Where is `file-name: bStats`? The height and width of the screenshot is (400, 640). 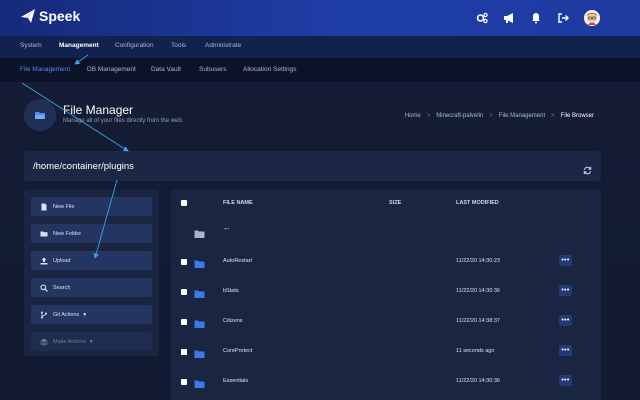
file-name: bStats is located at coordinates (231, 291).